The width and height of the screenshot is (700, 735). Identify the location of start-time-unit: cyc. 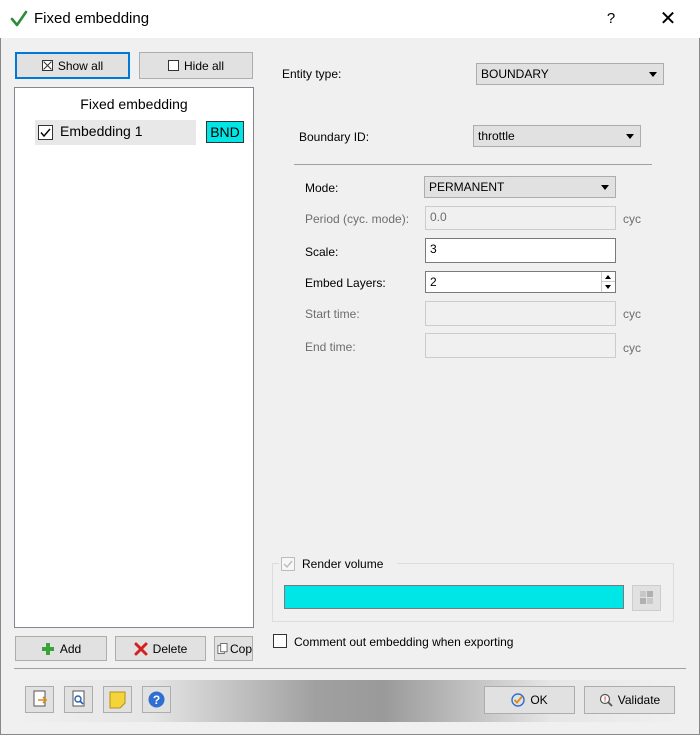
(632, 314).